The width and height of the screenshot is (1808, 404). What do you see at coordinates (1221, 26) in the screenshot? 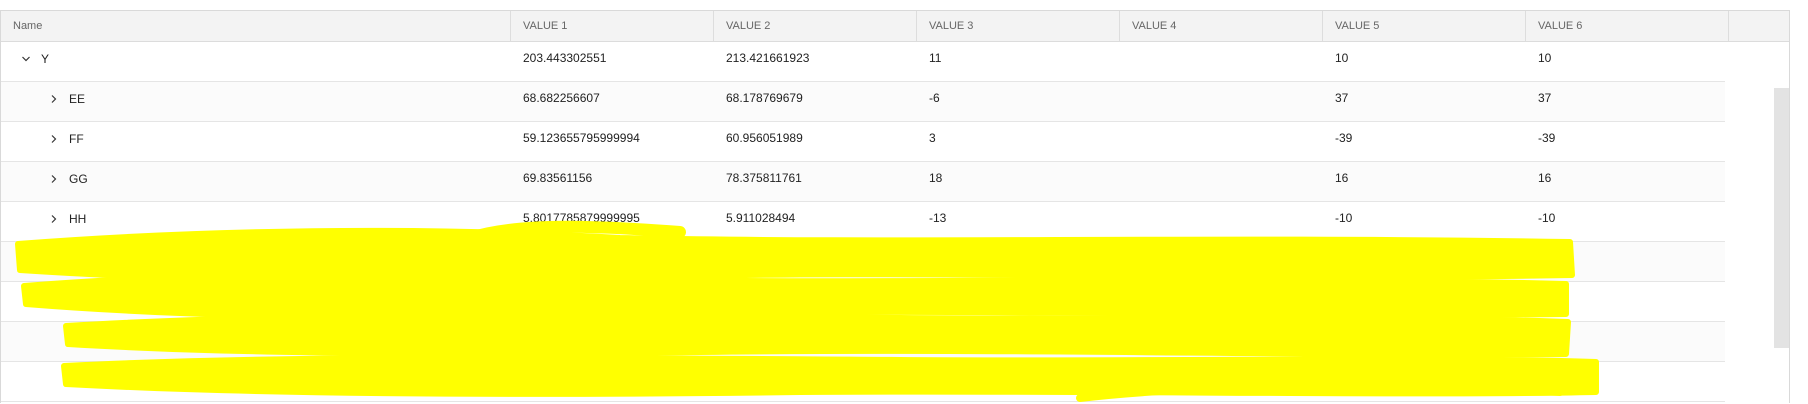
I see `column-header-value-4: VALUE 4` at bounding box center [1221, 26].